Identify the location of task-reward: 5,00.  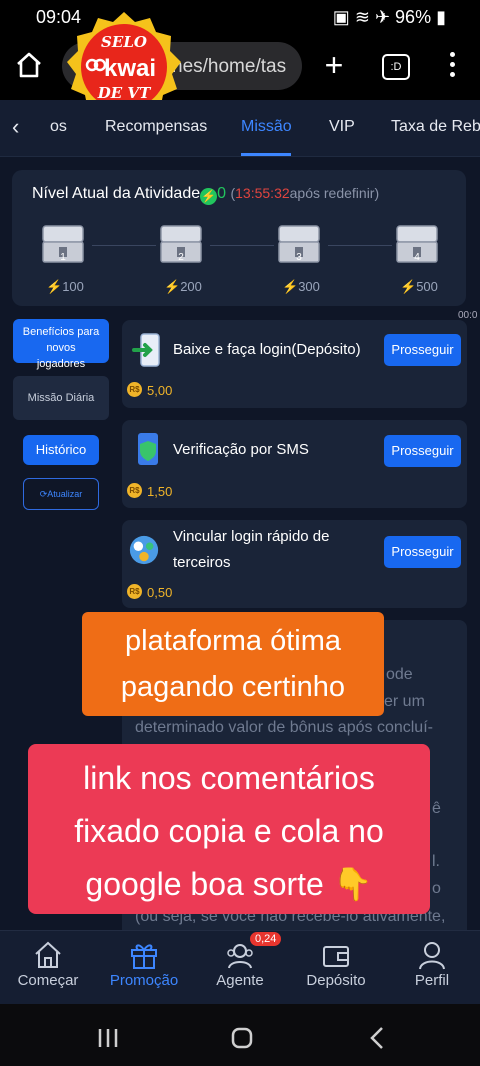
(160, 390).